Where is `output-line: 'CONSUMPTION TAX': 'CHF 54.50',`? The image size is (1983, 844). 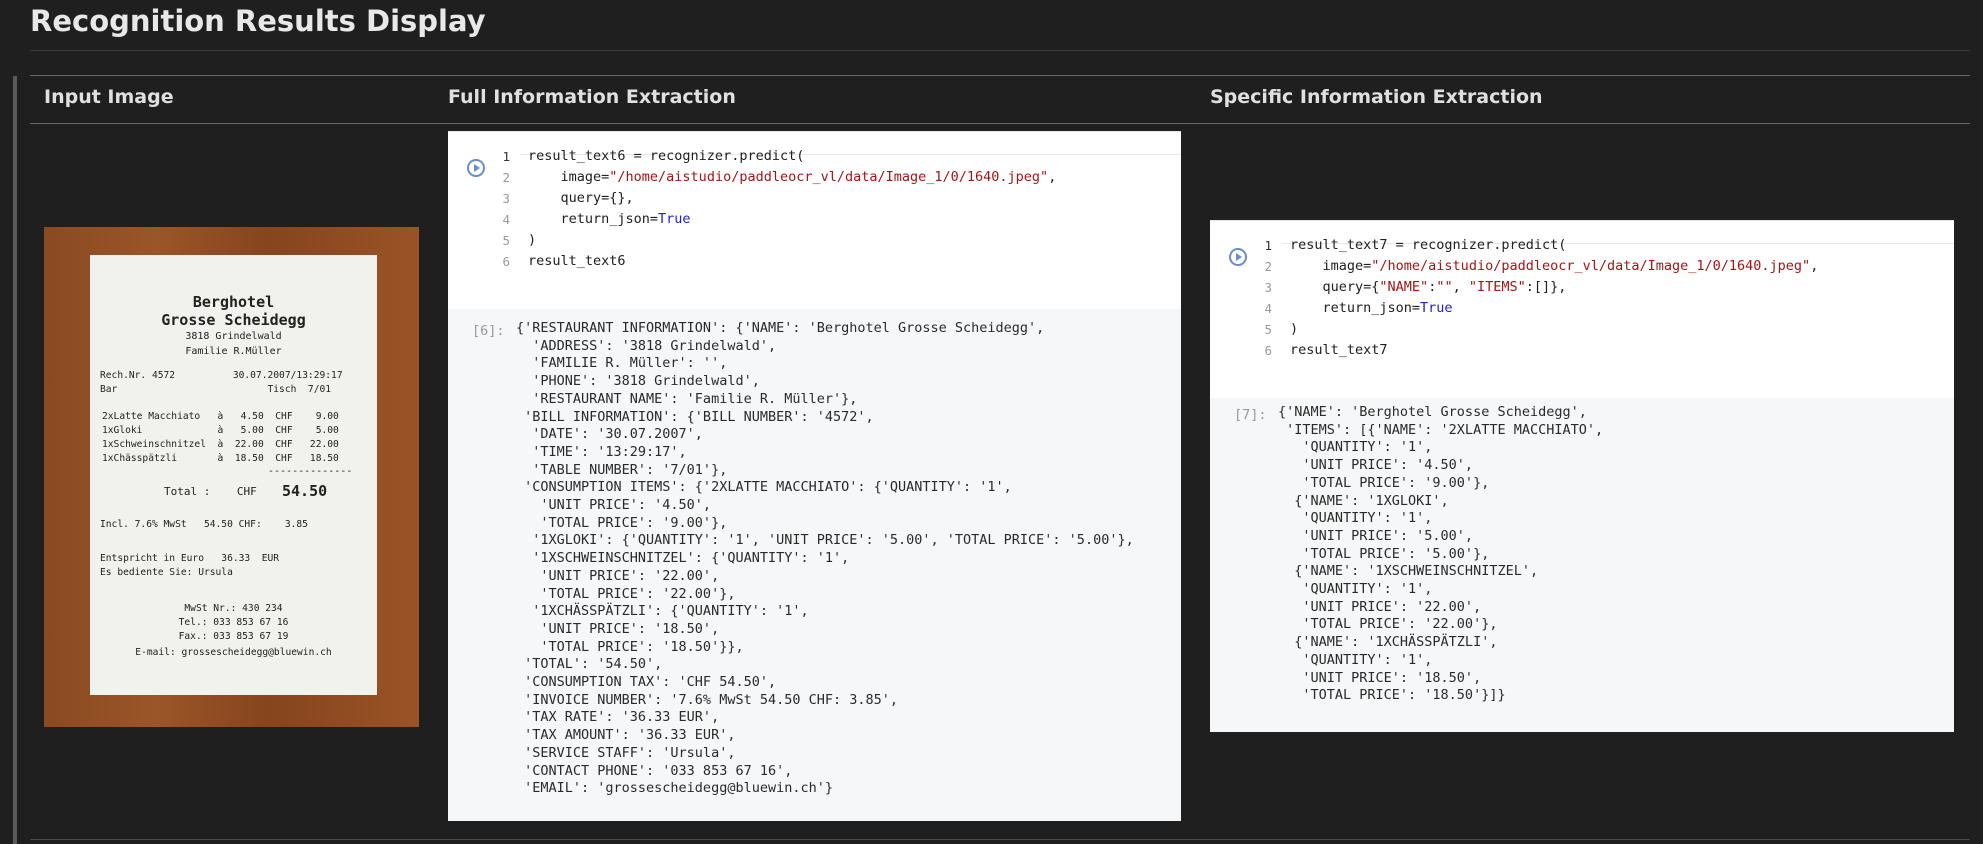
output-line: 'CONSUMPTION TAX': 'CHF 54.50', is located at coordinates (646, 682).